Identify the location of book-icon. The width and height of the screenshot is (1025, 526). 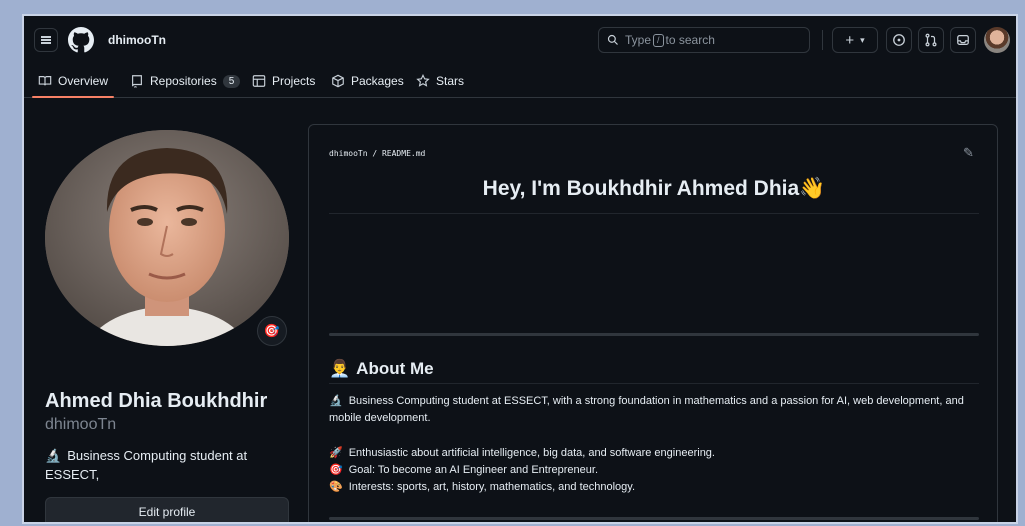
(45, 81).